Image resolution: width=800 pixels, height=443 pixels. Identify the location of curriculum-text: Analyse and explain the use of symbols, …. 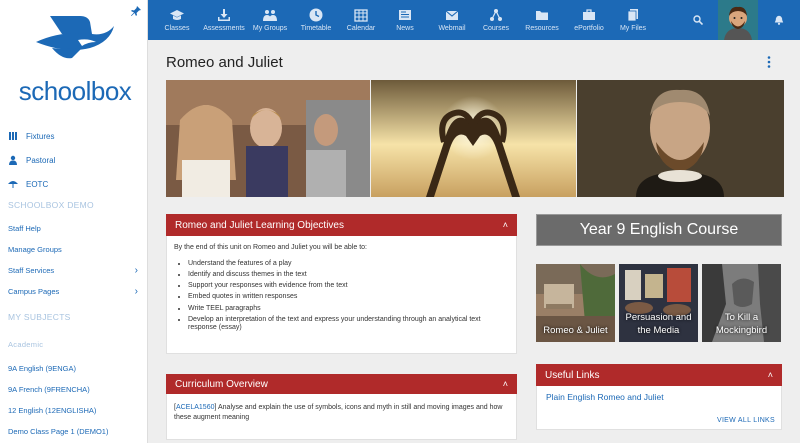
(338, 412).